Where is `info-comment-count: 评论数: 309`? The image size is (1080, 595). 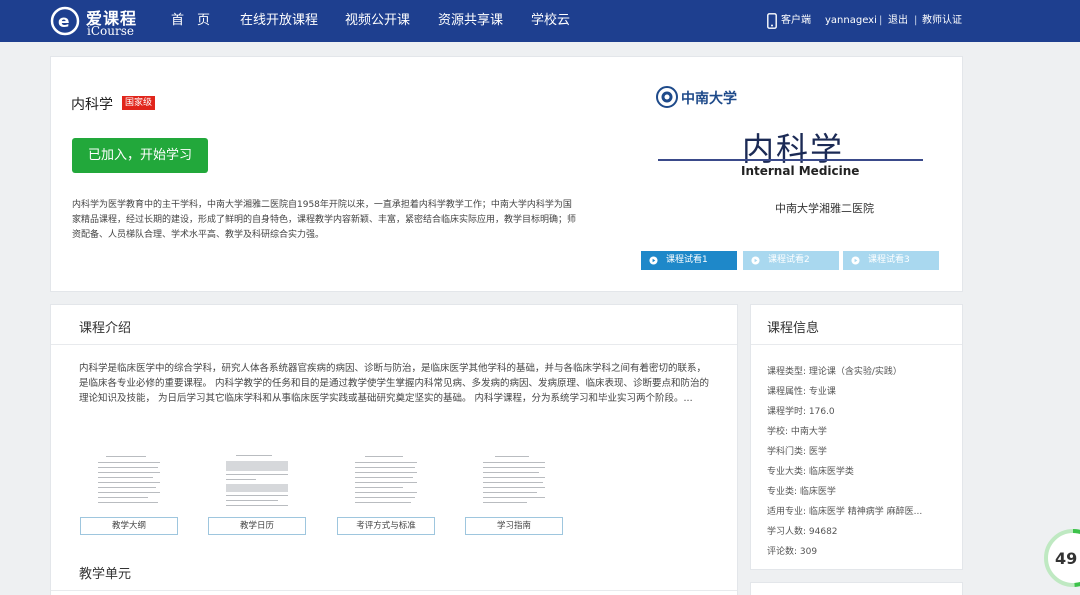 info-comment-count: 评论数: 309 is located at coordinates (792, 552).